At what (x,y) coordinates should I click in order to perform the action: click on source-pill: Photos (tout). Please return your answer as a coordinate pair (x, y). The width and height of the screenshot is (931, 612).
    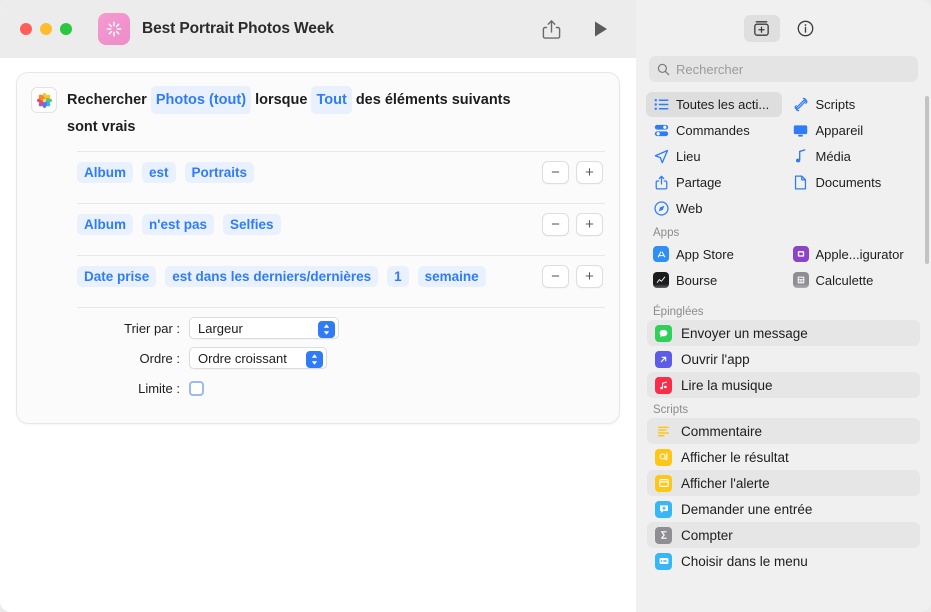
    Looking at the image, I should click on (201, 100).